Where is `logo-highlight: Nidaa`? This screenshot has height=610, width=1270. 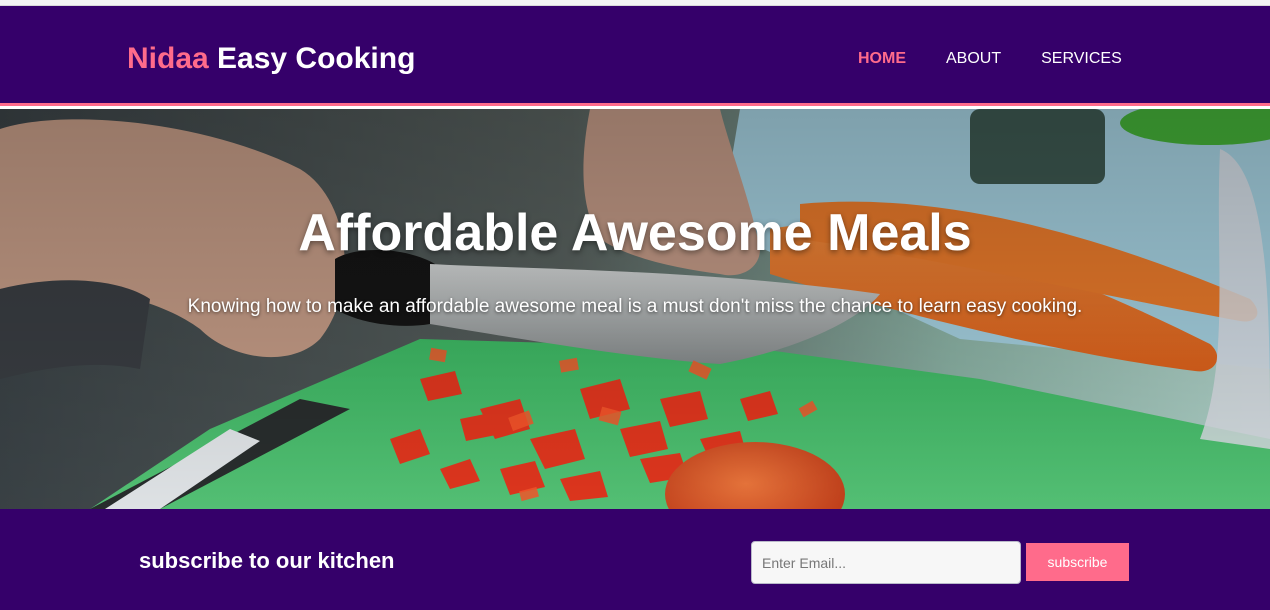
logo-highlight: Nidaa is located at coordinates (168, 58).